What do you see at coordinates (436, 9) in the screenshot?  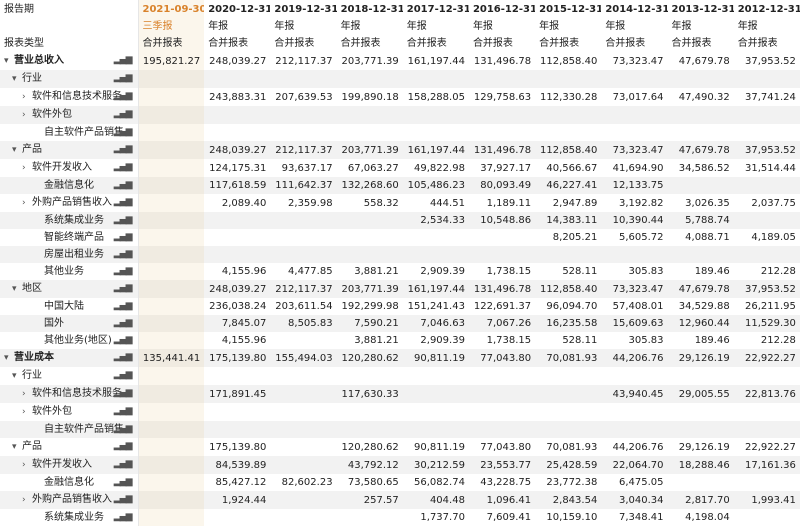 I see `date-header: 2017-12-31` at bounding box center [436, 9].